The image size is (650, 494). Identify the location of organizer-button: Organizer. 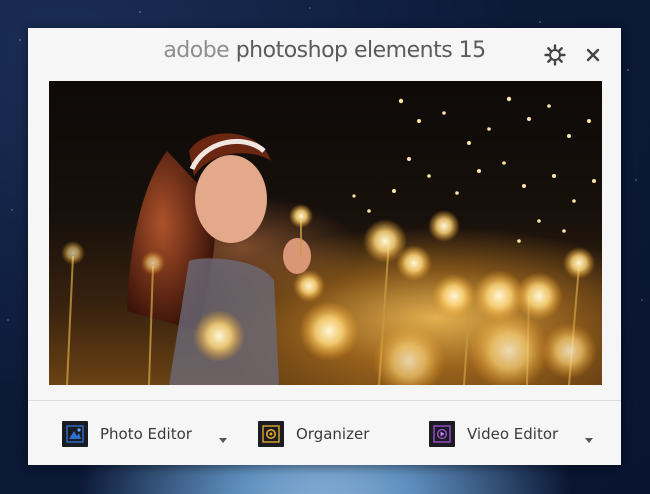
(313, 434).